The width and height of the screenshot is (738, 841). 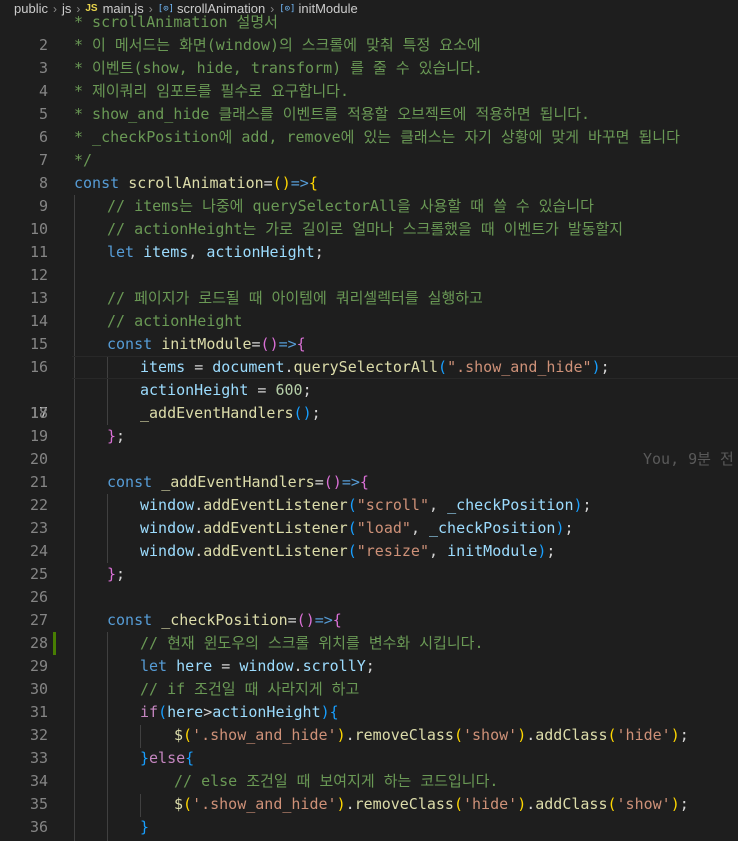 What do you see at coordinates (278, 68) in the screenshot?
I see `code-text: * 이벤트(show, hide, transform) 를 줄 수 있습니다.` at bounding box center [278, 68].